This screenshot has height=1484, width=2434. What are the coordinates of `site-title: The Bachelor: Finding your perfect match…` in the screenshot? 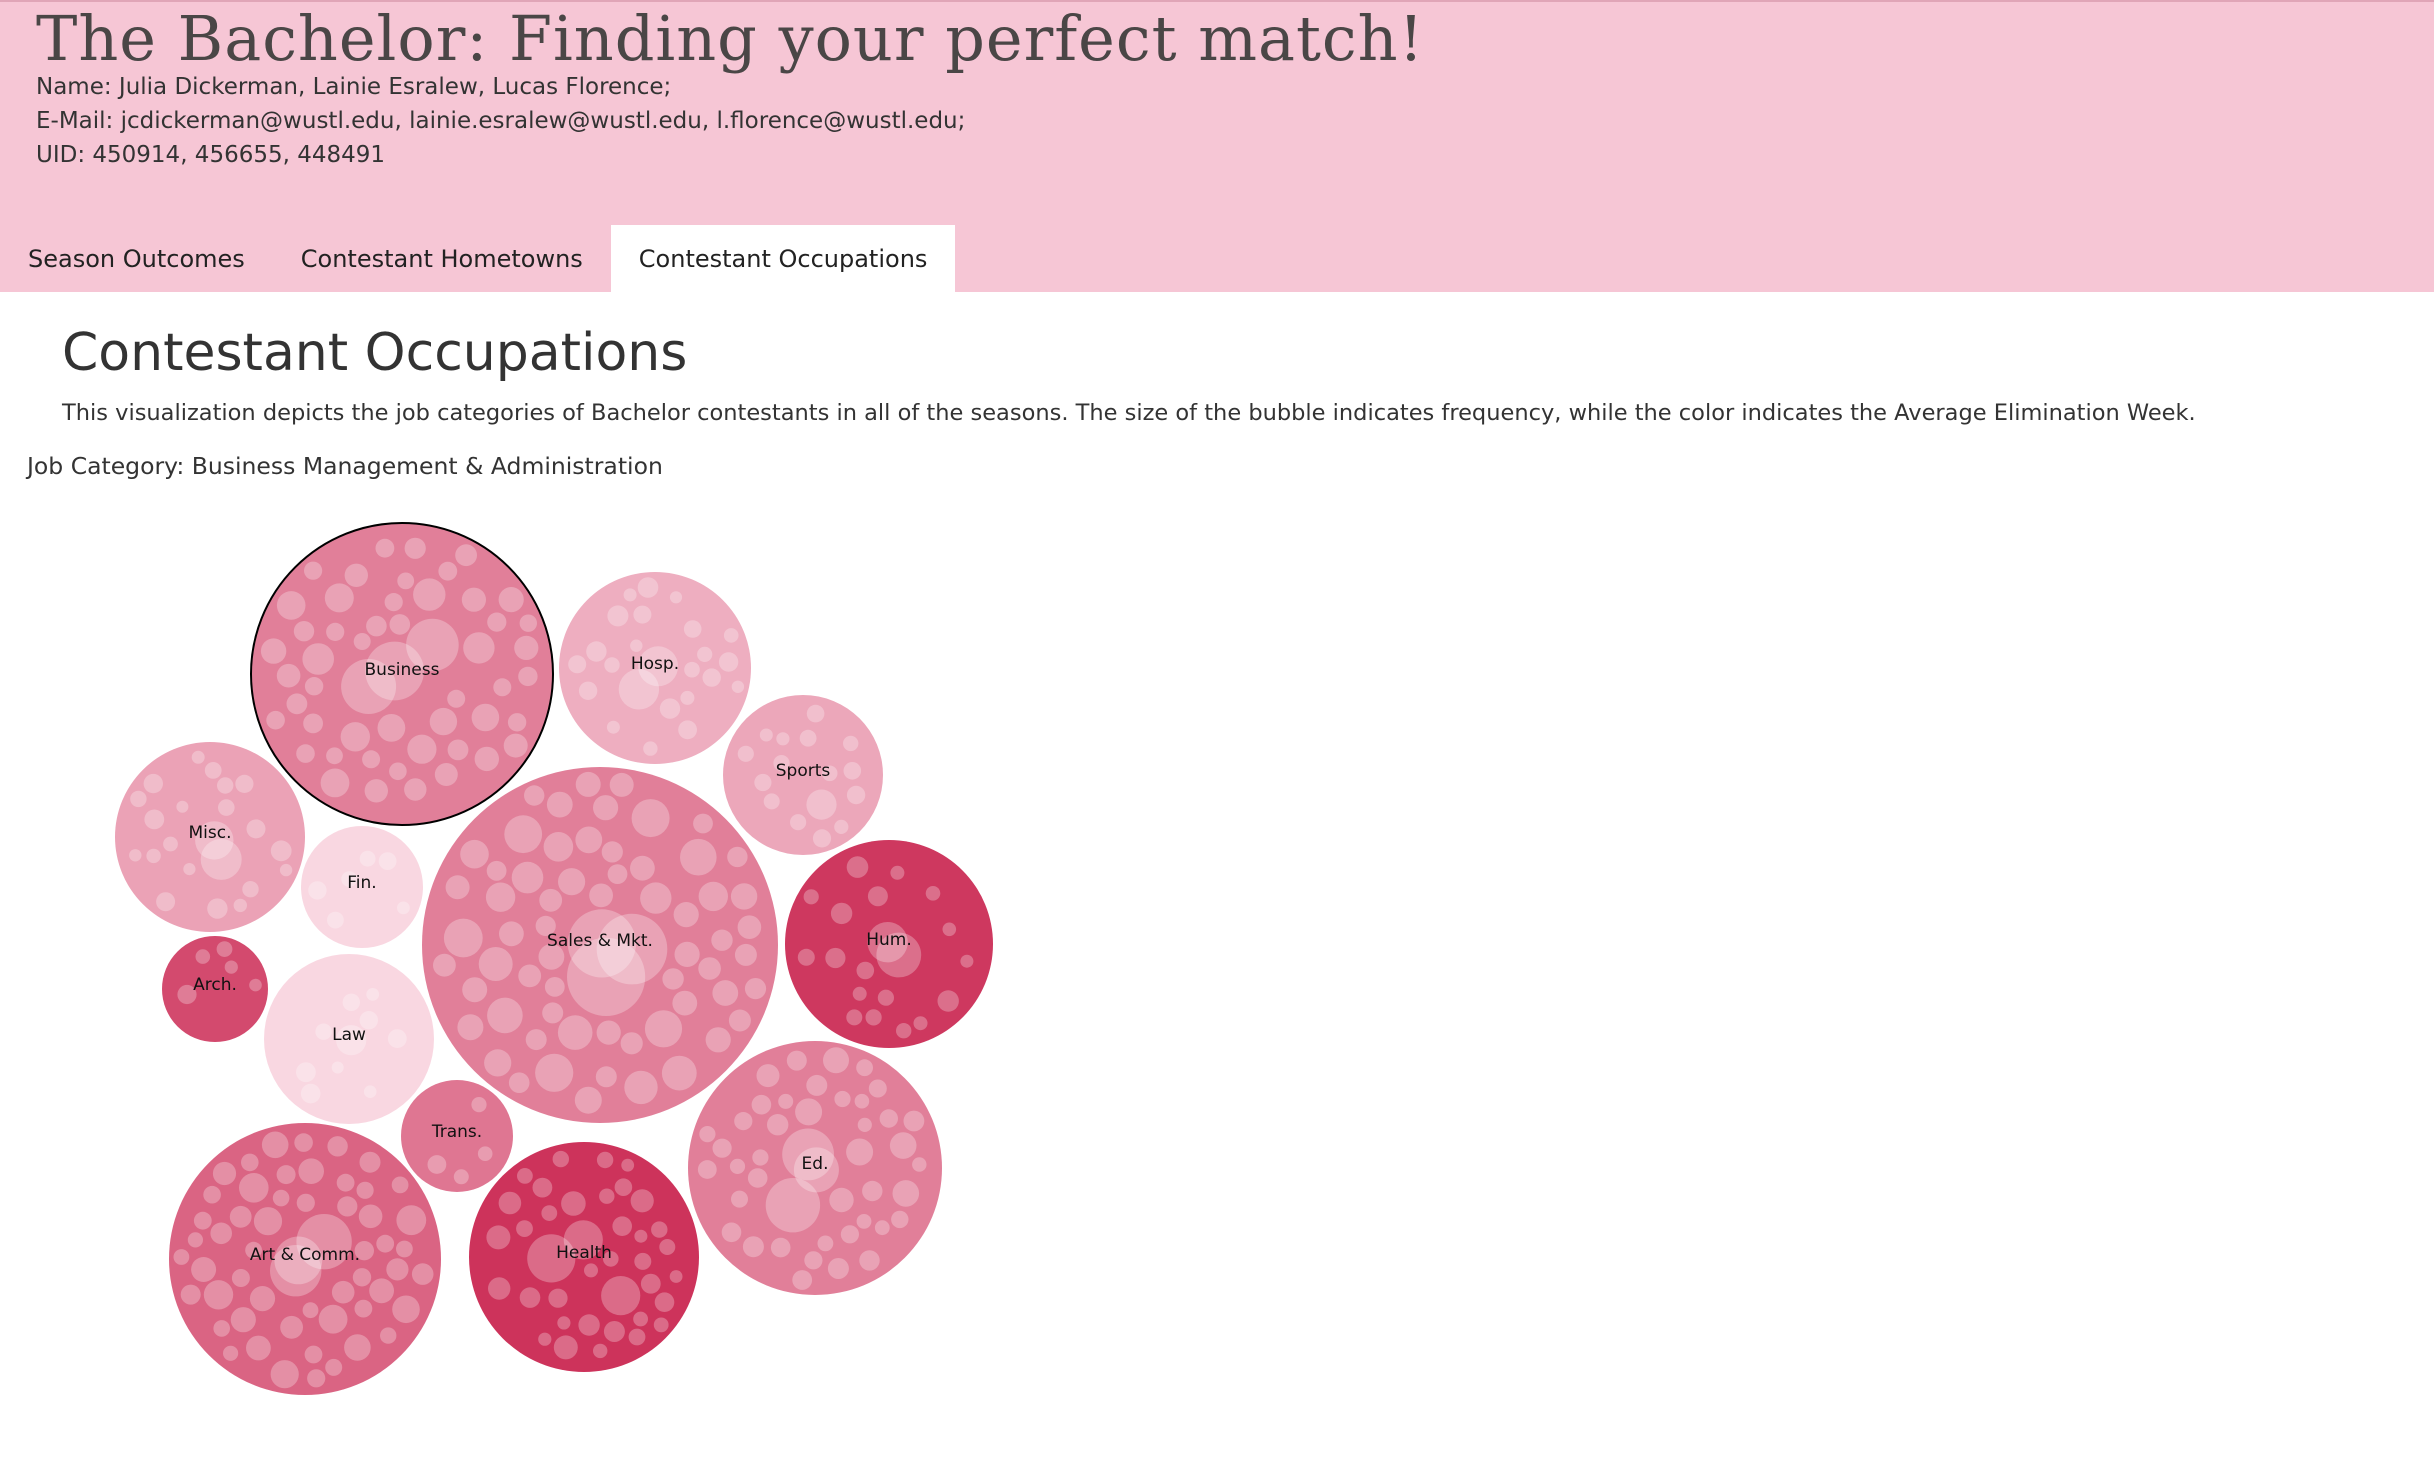 It's located at (730, 38).